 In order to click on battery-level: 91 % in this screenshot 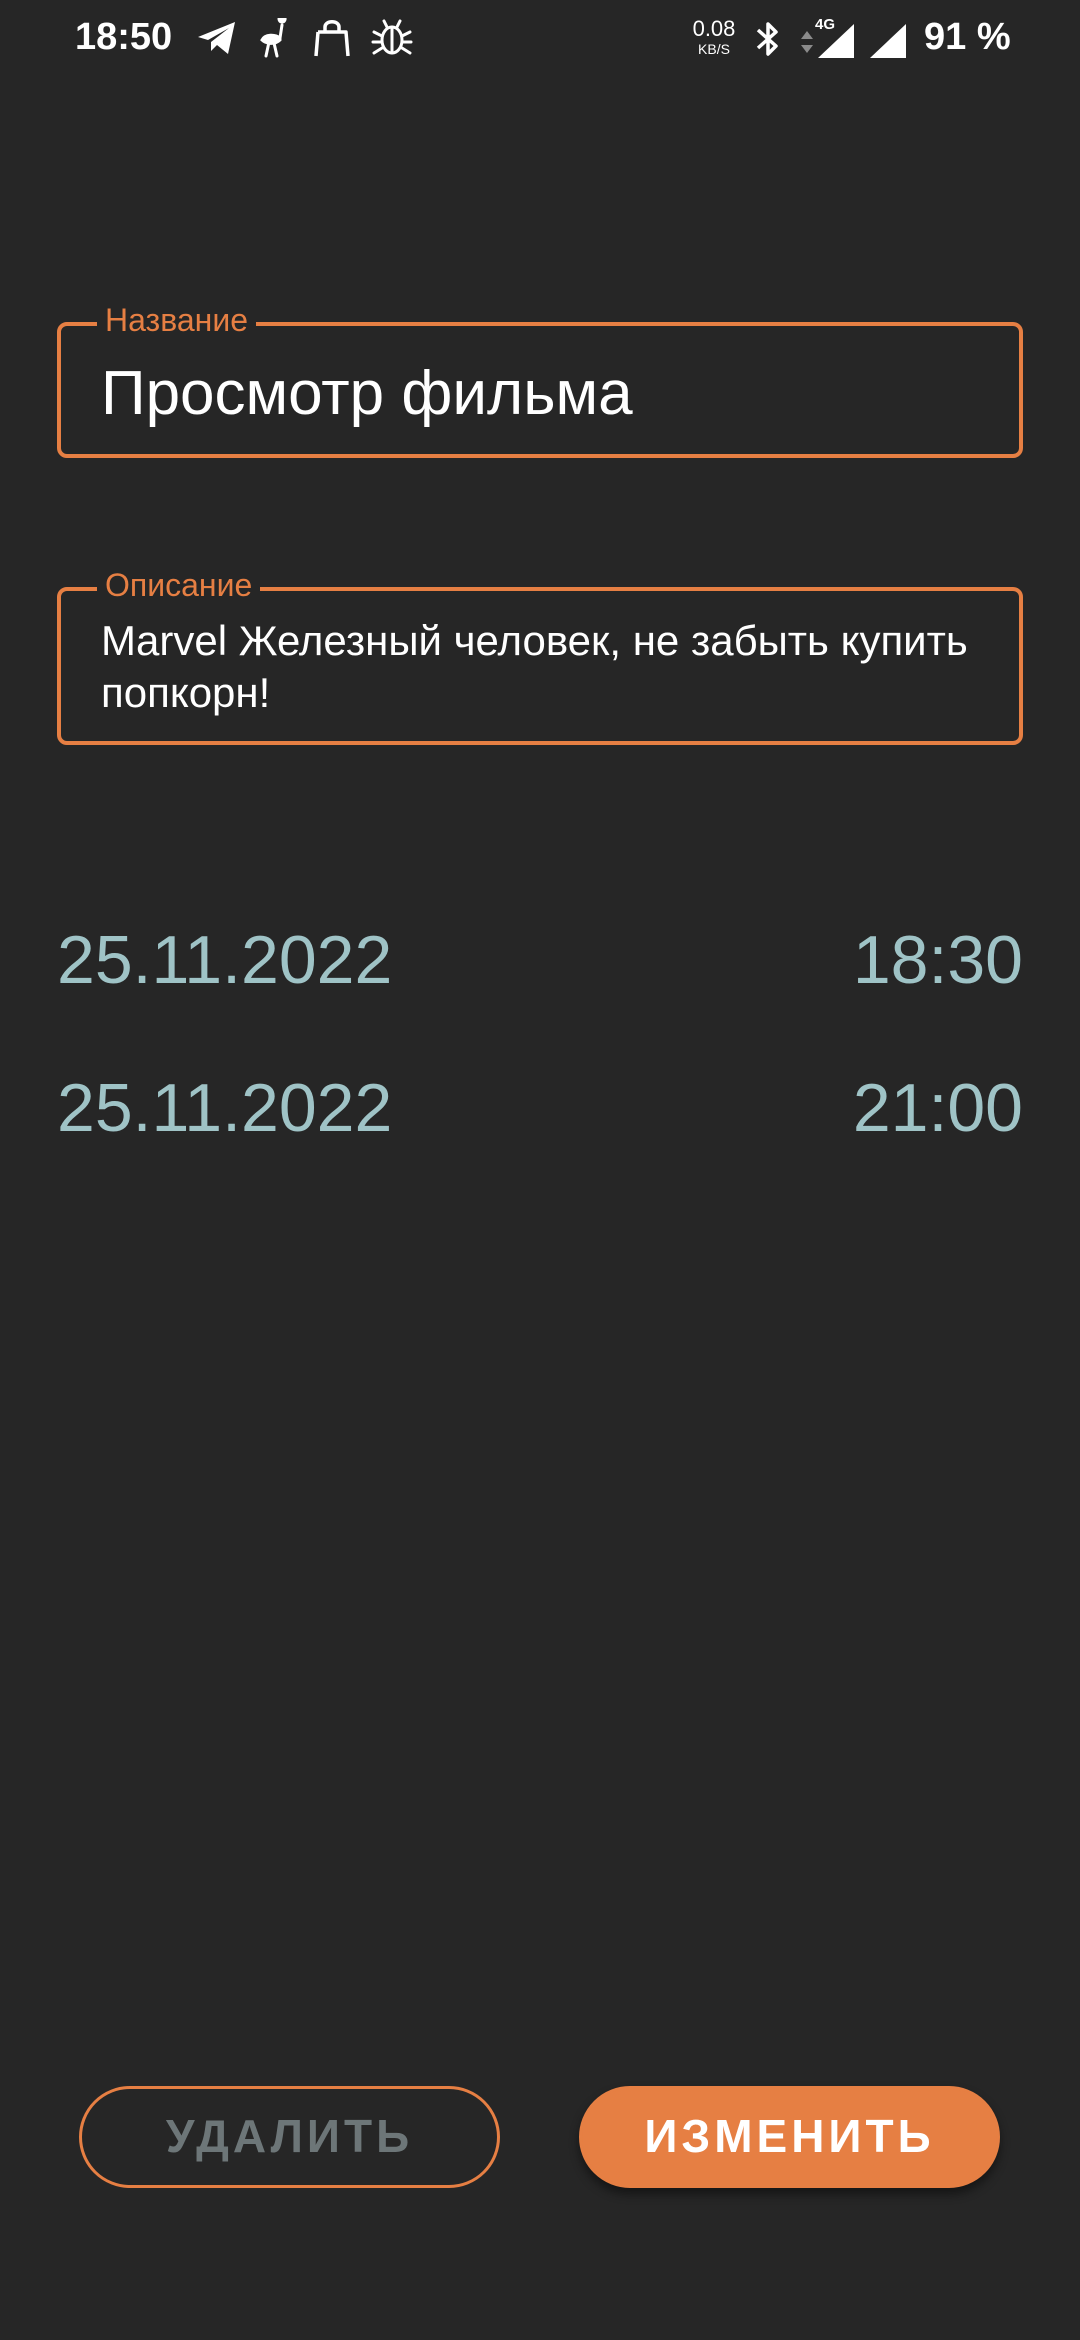, I will do `click(967, 37)`.